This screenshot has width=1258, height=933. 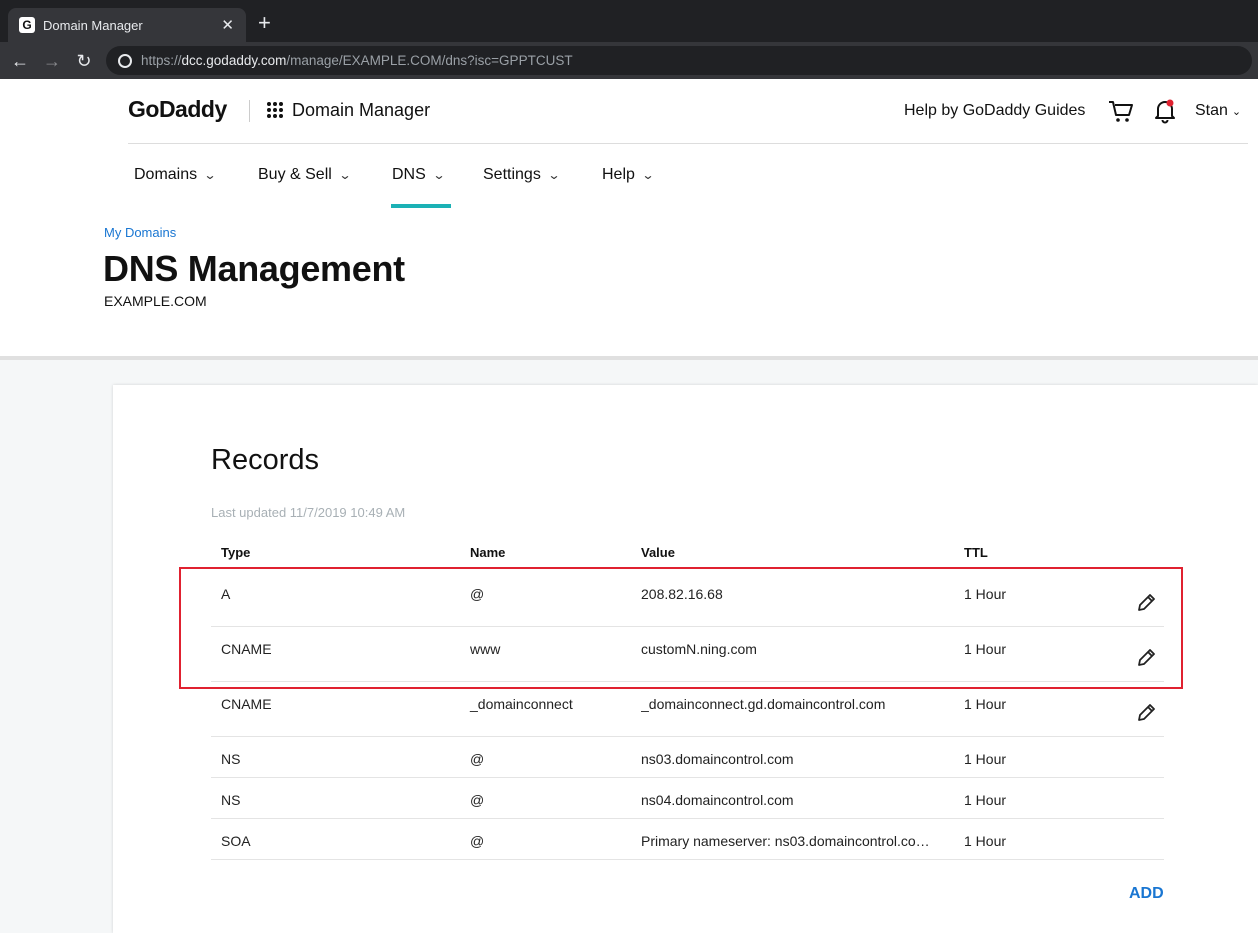 I want to click on add-record-button: ADD, so click(x=1146, y=894).